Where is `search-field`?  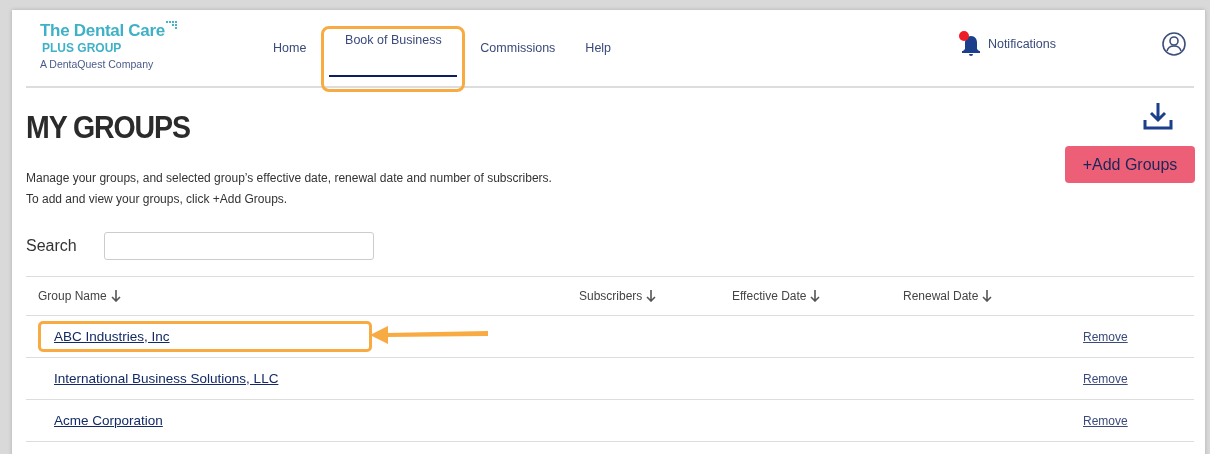
search-field is located at coordinates (238, 246).